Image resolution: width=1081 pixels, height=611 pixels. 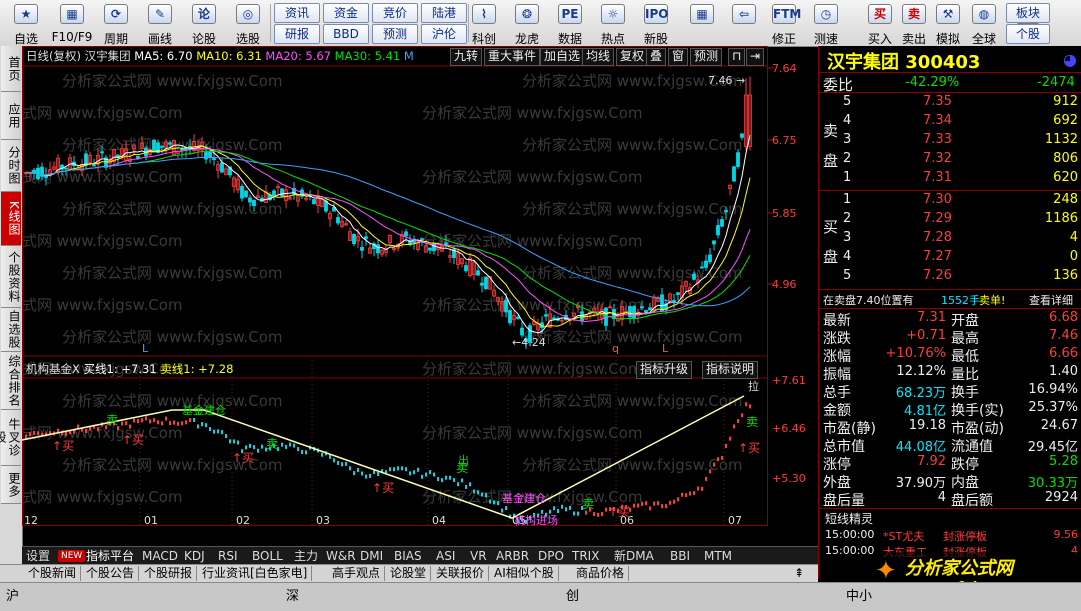 What do you see at coordinates (484, 23) in the screenshot?
I see `toolbar-right-button-0: ⌇ 科创` at bounding box center [484, 23].